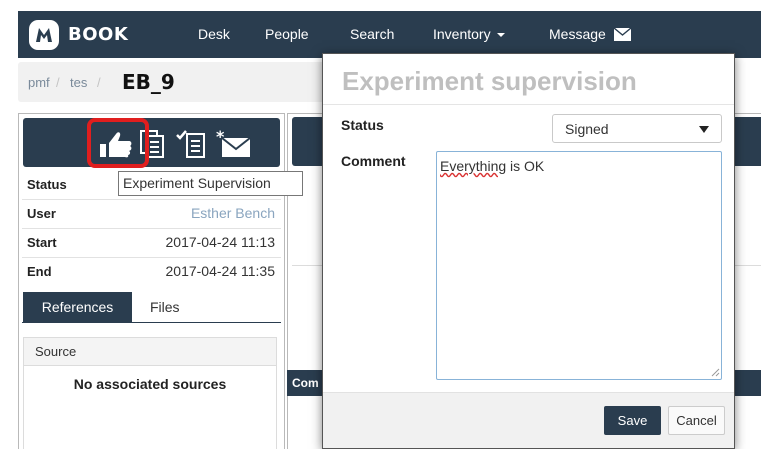 This screenshot has height=449, width=761. What do you see at coordinates (214, 34) in the screenshot?
I see `nav-desk: Desk` at bounding box center [214, 34].